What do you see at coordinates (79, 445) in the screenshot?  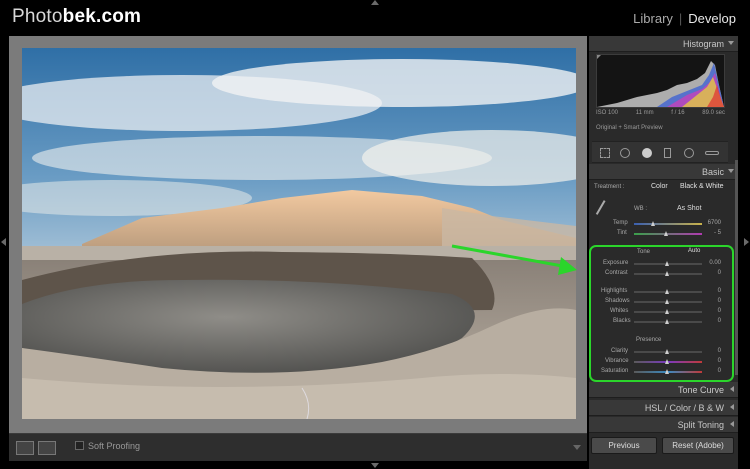 I see `soft-proofing-checkbox` at bounding box center [79, 445].